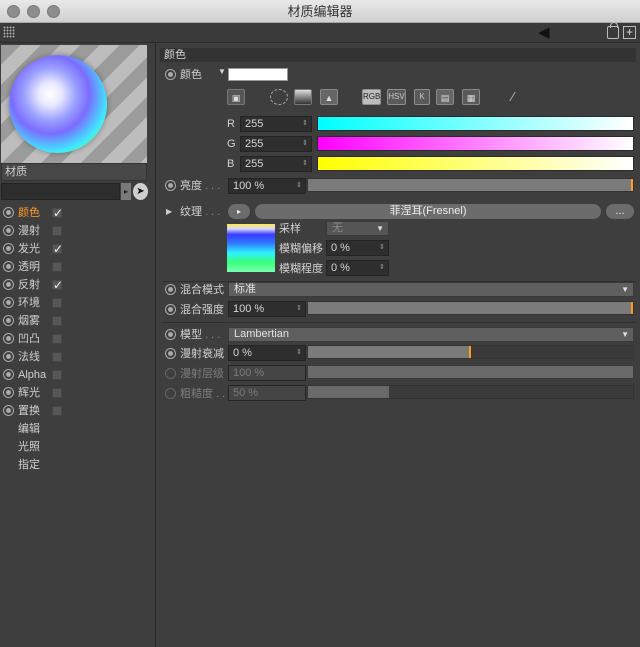  I want to click on swatch-expand-icon: ▼, so click(222, 71).